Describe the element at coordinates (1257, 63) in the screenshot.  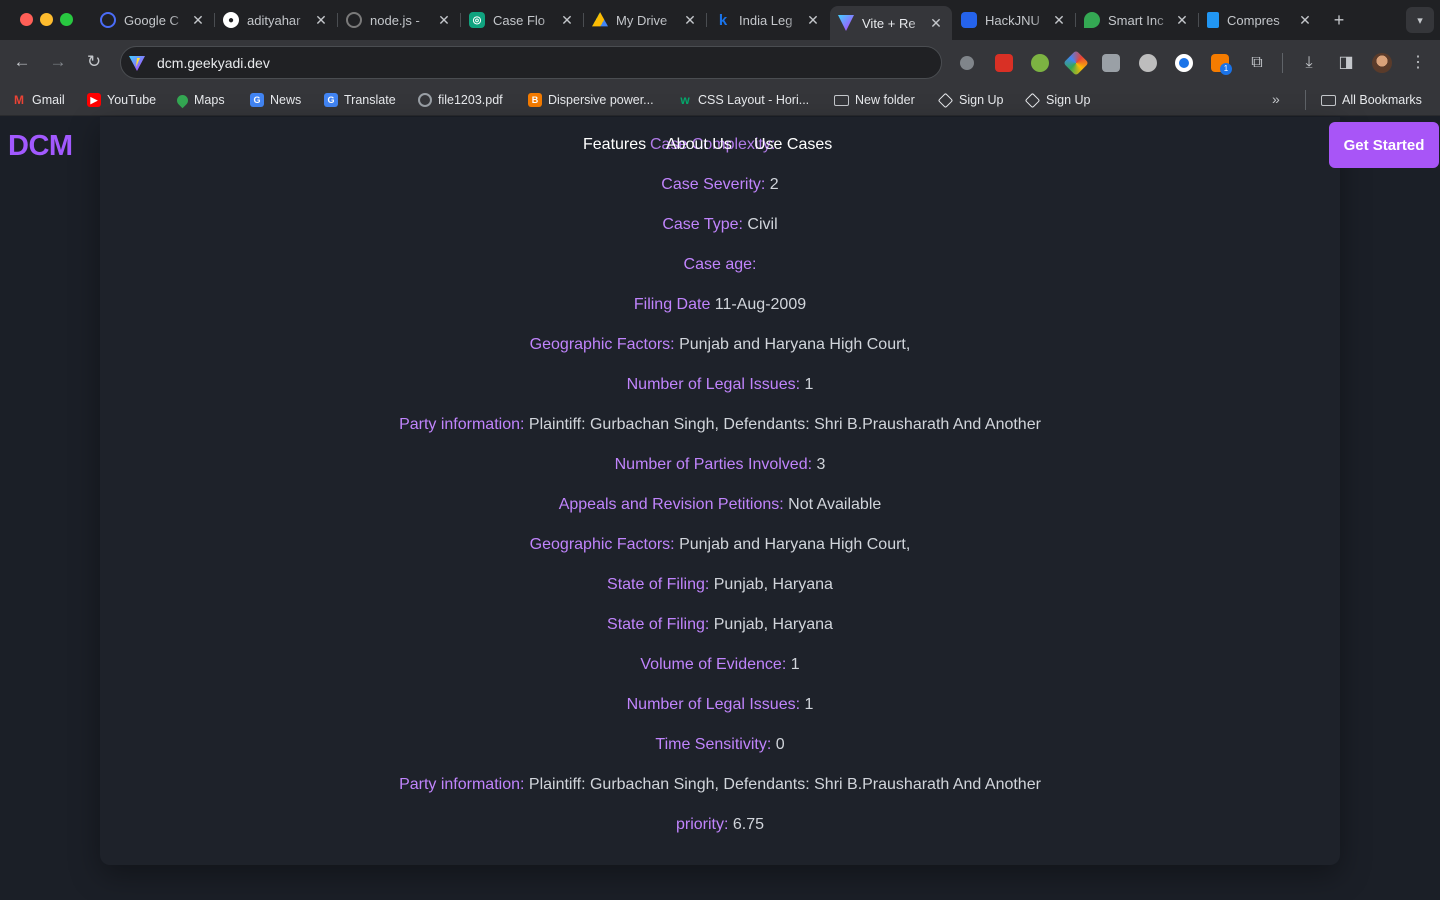
I see `puzzle-icon: ⧉` at that location.